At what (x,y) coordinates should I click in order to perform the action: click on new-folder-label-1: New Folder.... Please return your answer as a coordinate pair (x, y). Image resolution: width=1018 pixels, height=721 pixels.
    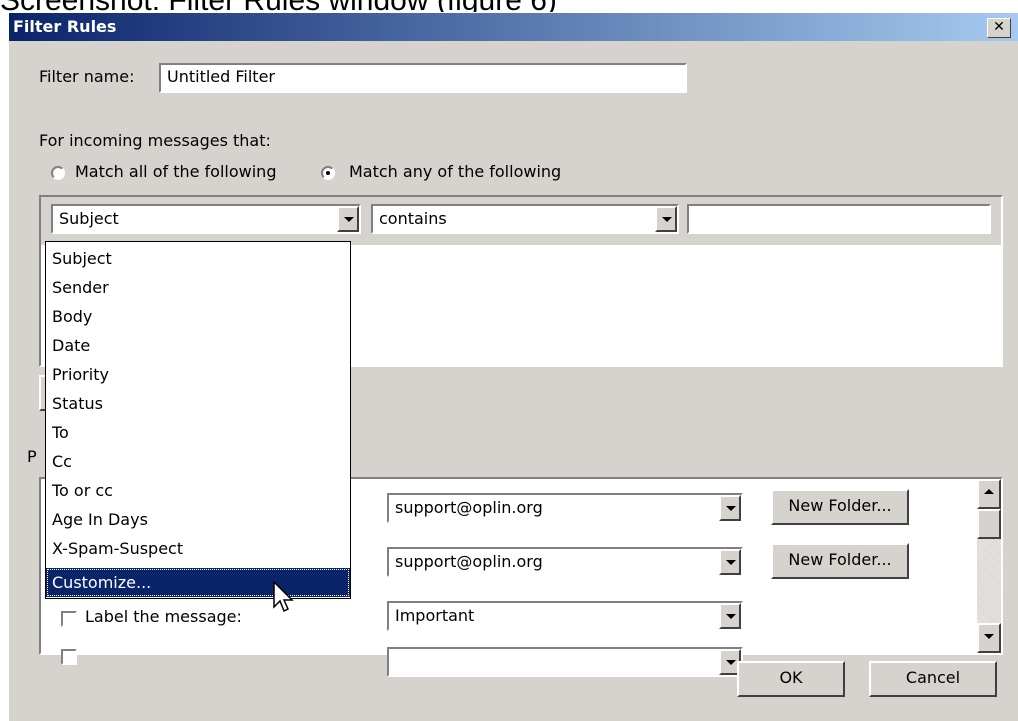
    Looking at the image, I should click on (840, 505).